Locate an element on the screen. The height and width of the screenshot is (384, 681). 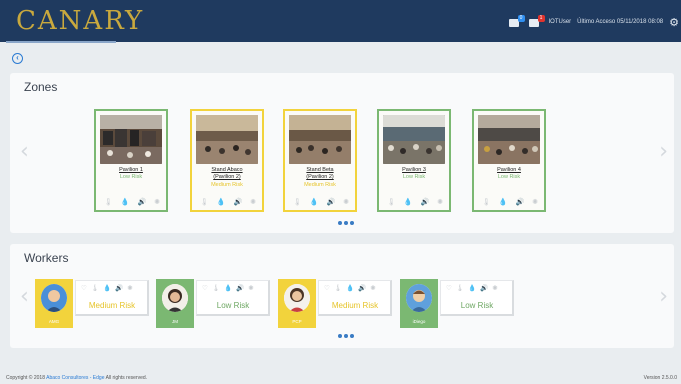
zones-next-arrow: › is located at coordinates (663, 151).